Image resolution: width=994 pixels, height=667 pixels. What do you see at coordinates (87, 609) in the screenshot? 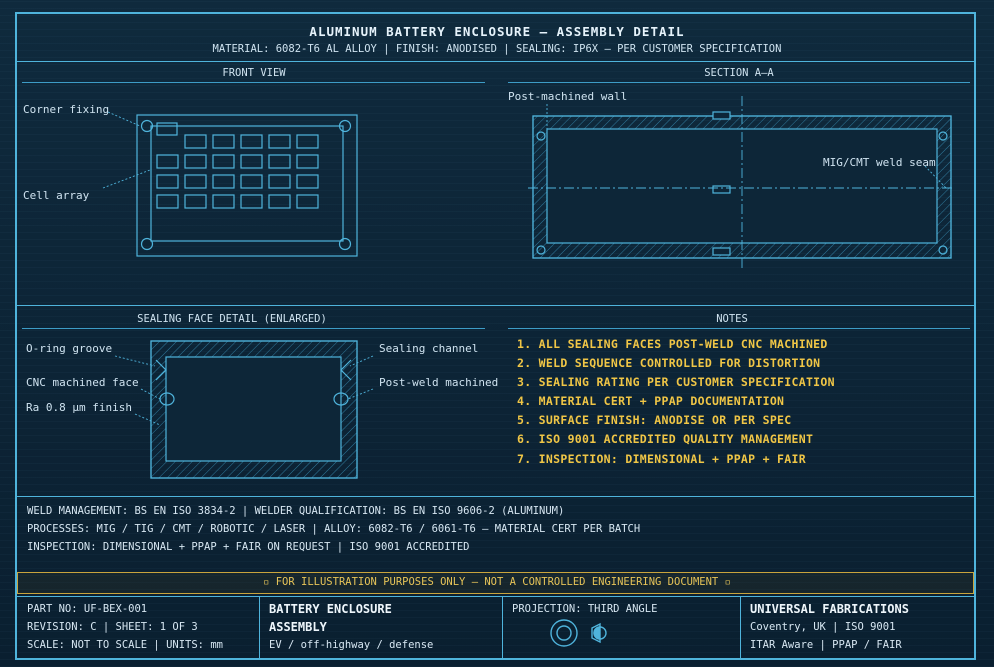
I see `part-number: PART NO: UF-BEX-001` at bounding box center [87, 609].